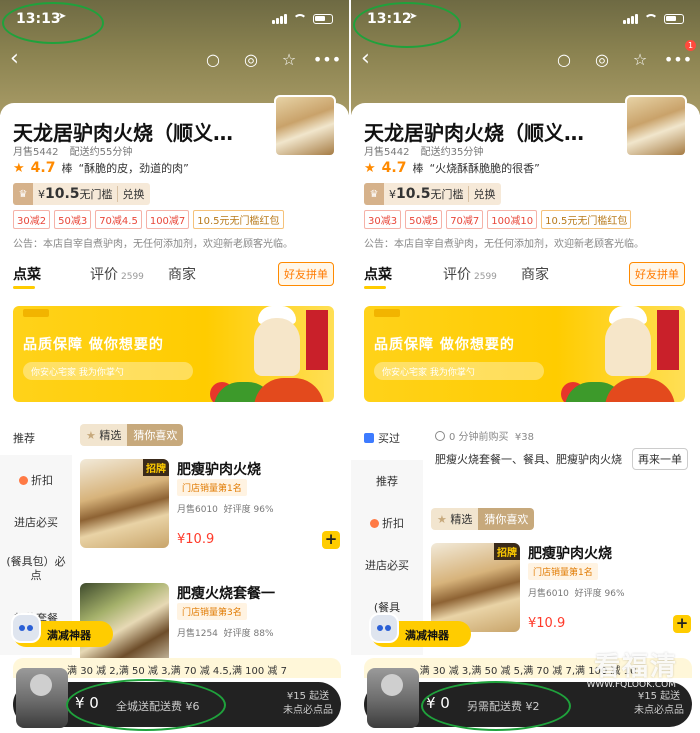  What do you see at coordinates (659, 710) in the screenshot?
I see `required-item-note: 未点必点品` at bounding box center [659, 710].